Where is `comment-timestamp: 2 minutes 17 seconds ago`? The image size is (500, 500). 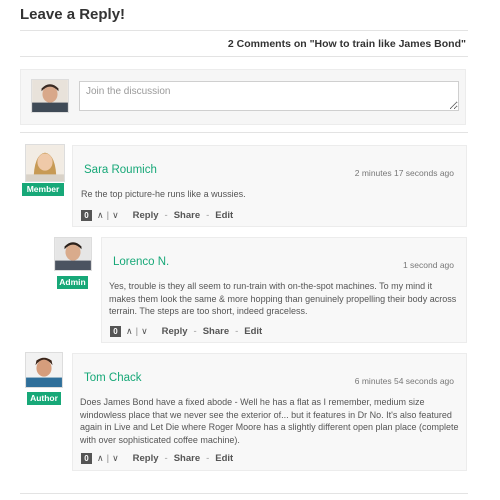 comment-timestamp: 2 minutes 17 seconds ago is located at coordinates (404, 173).